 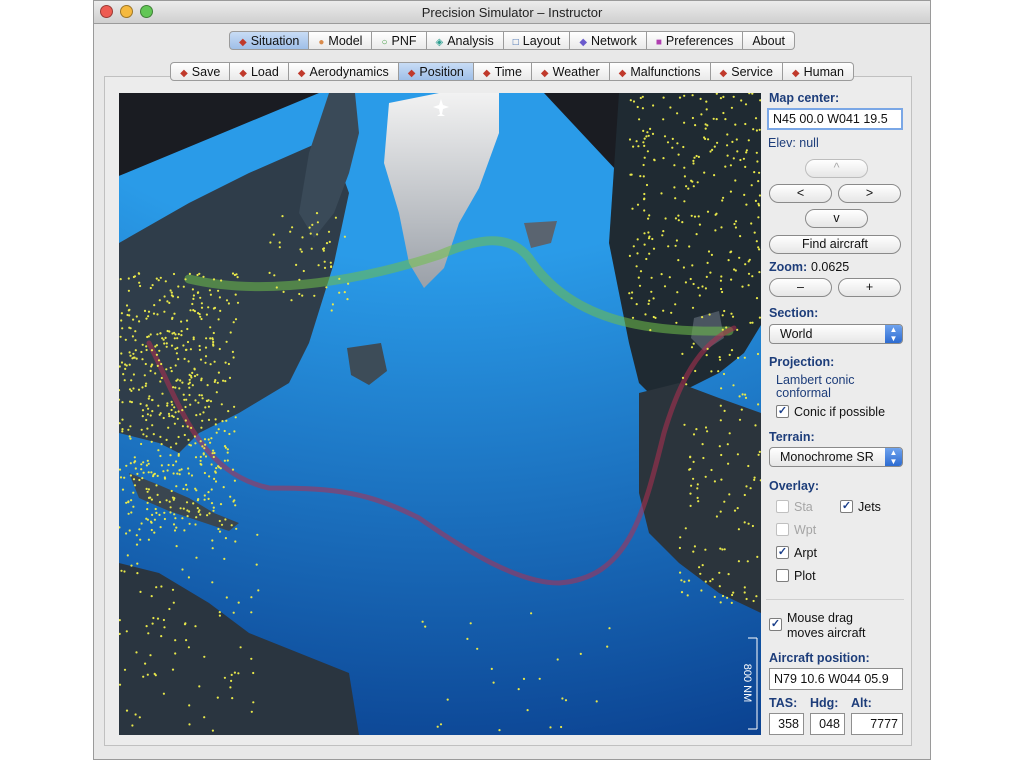 What do you see at coordinates (537, 40) in the screenshot?
I see `tab-layout: □ Layout` at bounding box center [537, 40].